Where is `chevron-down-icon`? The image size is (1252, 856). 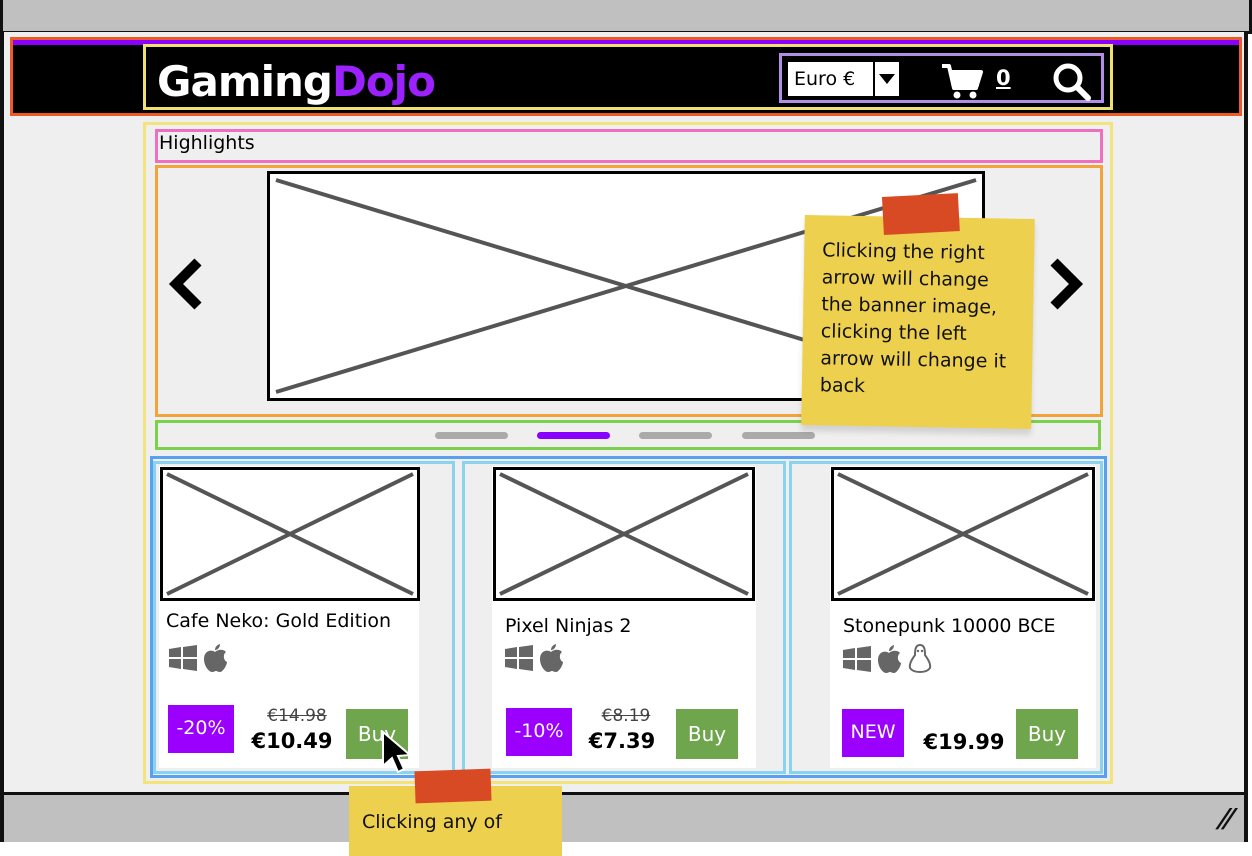
chevron-down-icon is located at coordinates (887, 79).